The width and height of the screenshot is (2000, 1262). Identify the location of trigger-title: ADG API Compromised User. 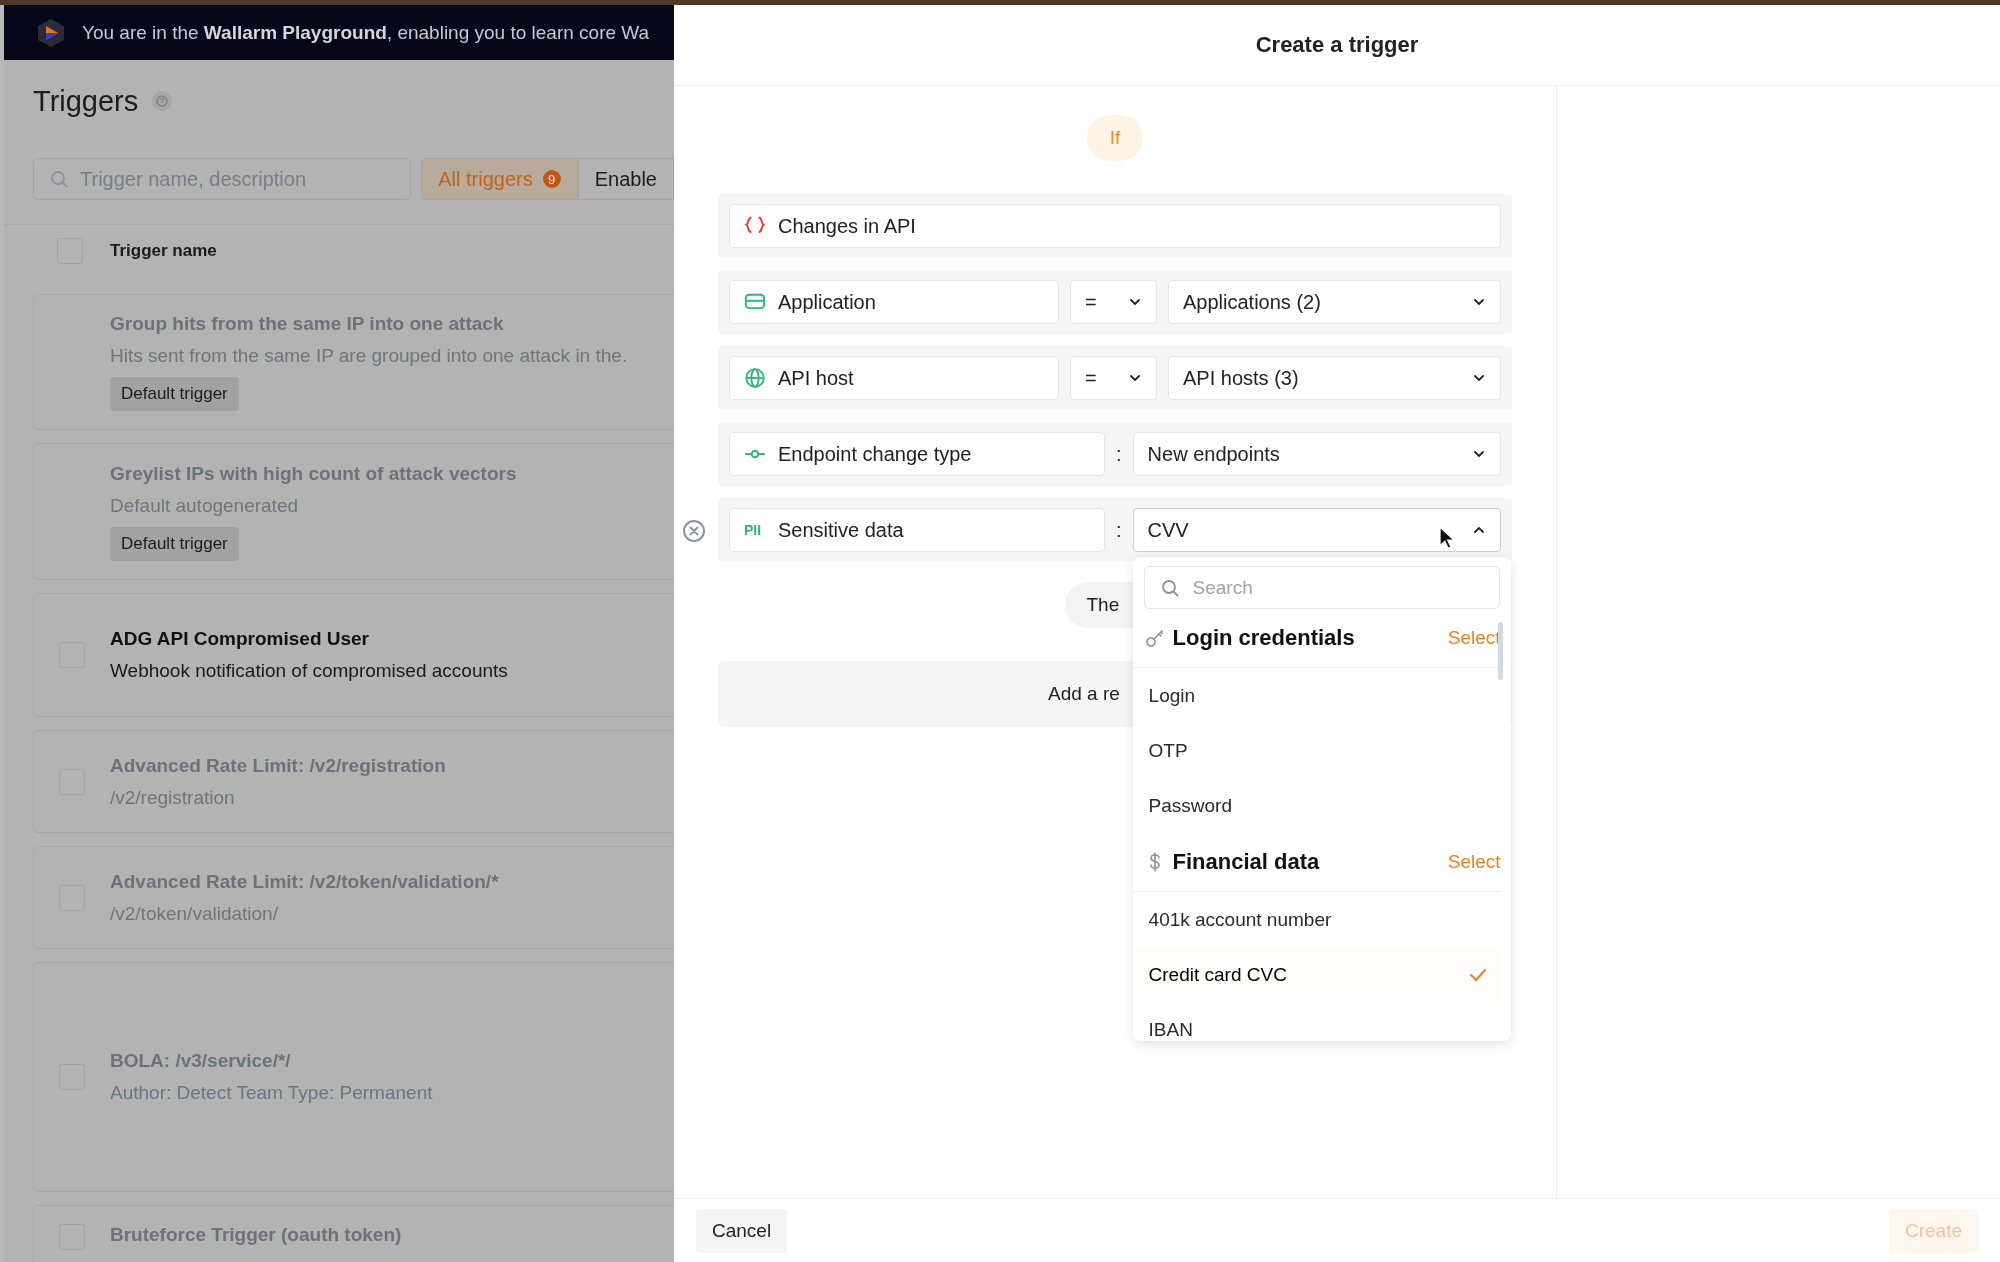
(239, 639).